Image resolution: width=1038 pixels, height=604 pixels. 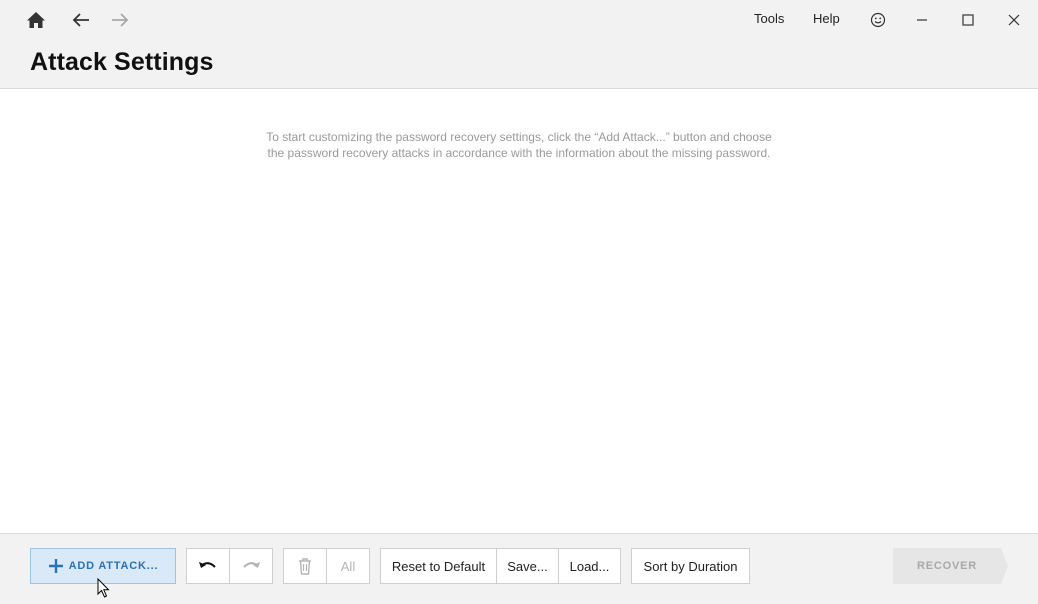 I want to click on home-button, so click(x=36, y=20).